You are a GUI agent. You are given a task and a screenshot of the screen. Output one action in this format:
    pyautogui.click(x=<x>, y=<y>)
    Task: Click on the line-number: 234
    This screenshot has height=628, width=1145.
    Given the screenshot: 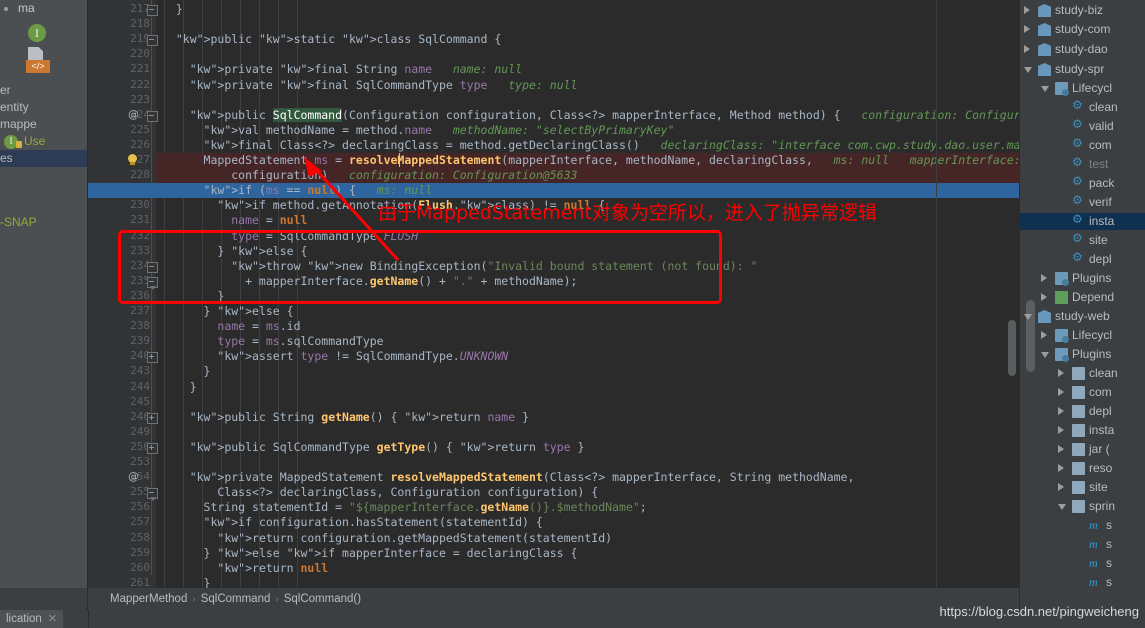 What is the action you would take?
    pyautogui.click(x=140, y=265)
    